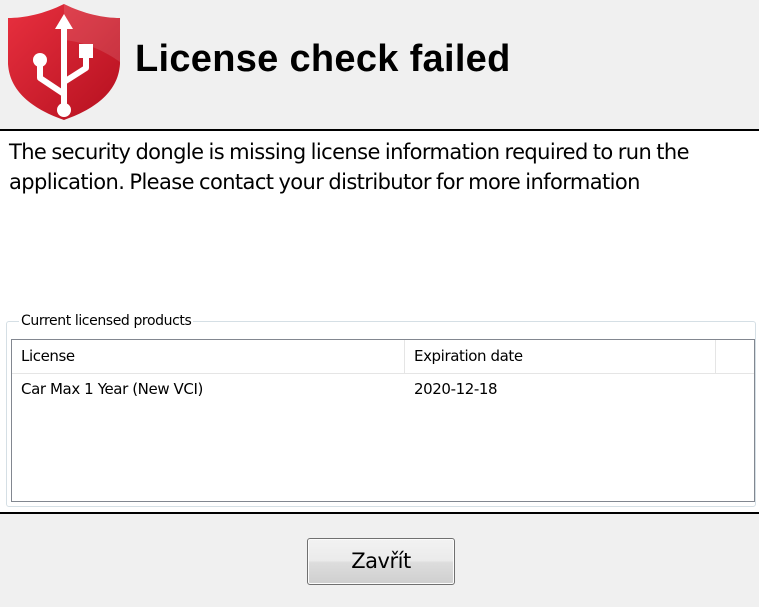 The height and width of the screenshot is (607, 759). I want to click on list-header: License Expiration date, so click(383, 357).